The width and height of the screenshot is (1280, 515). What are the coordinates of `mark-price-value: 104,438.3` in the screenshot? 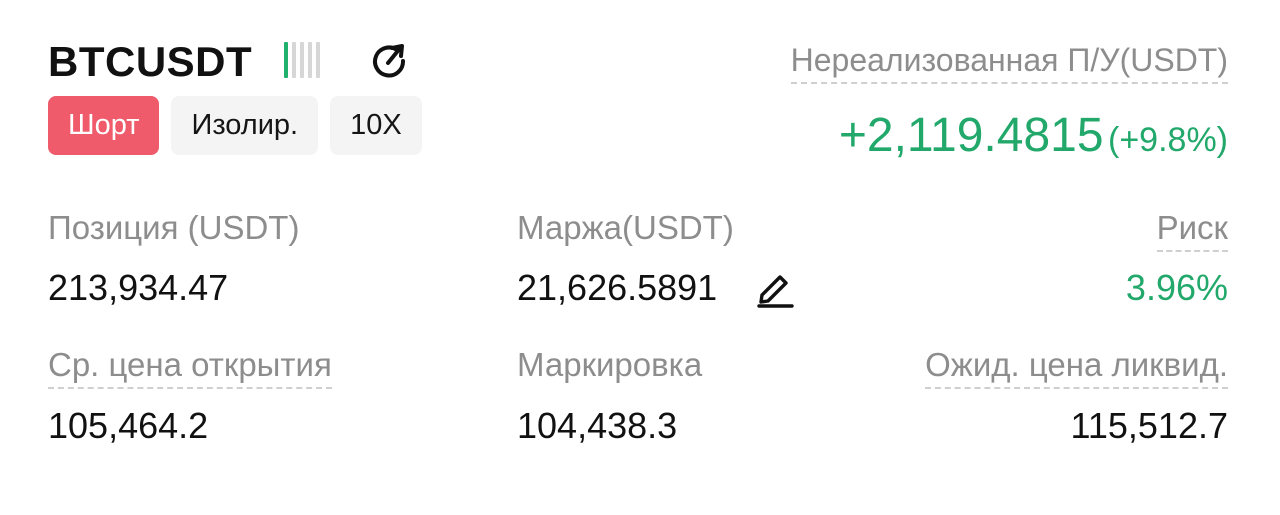 It's located at (597, 425).